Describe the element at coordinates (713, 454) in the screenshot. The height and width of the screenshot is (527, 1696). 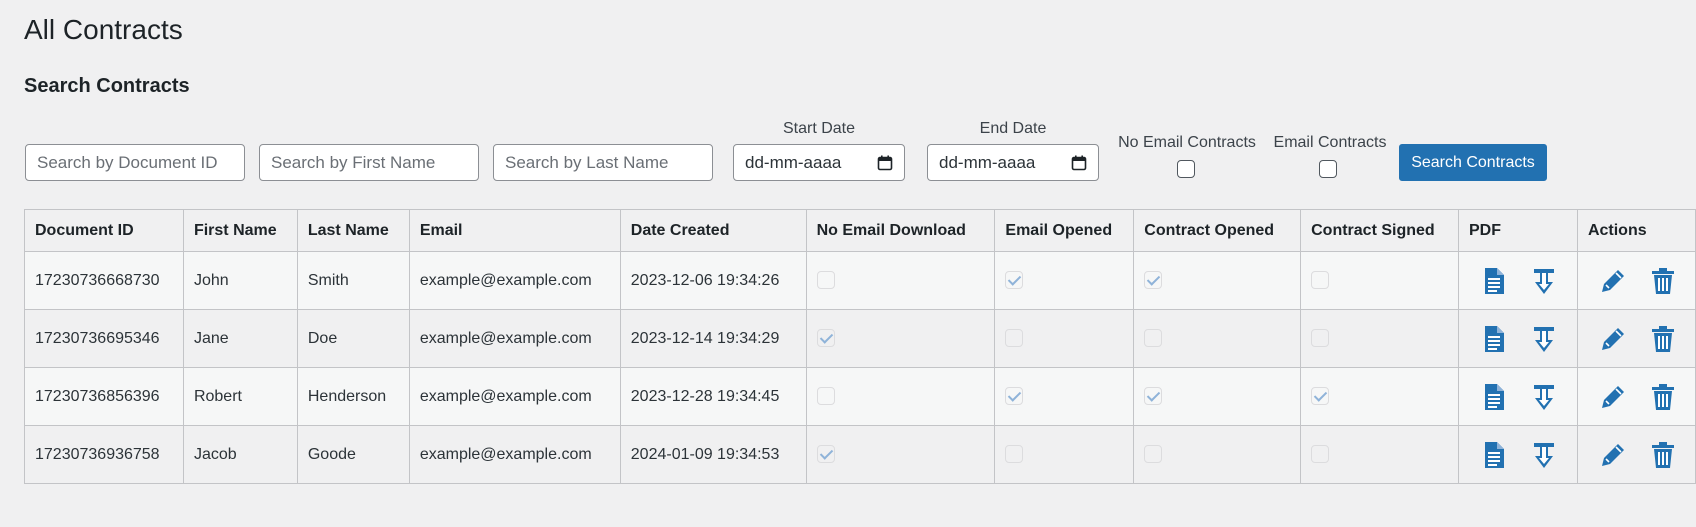
I see `date-created-cell: 2024-01-09 19:34:53` at that location.